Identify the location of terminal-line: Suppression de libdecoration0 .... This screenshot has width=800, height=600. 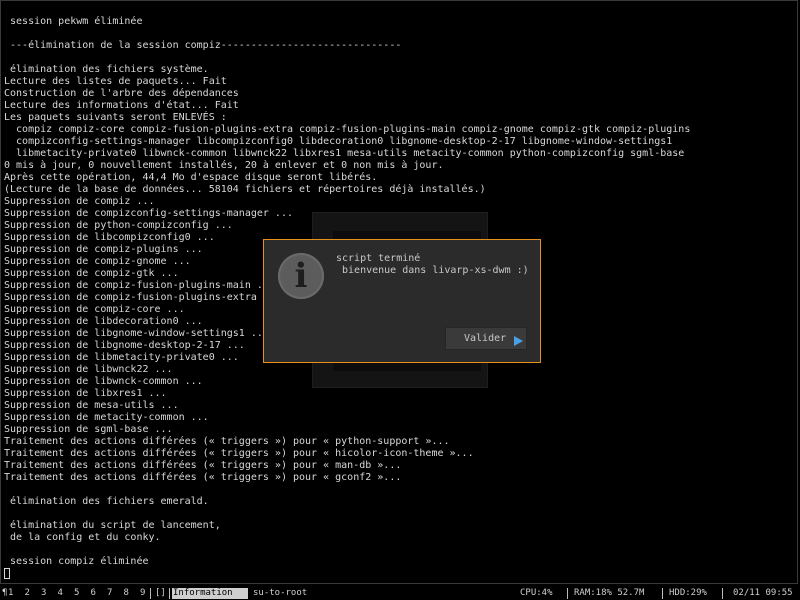
(103, 321).